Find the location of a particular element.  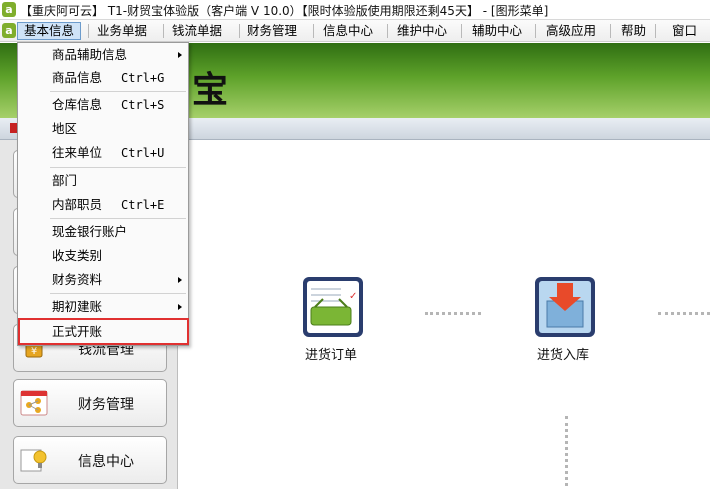

menu-assist-center: 辅助中心 is located at coordinates (497, 31).